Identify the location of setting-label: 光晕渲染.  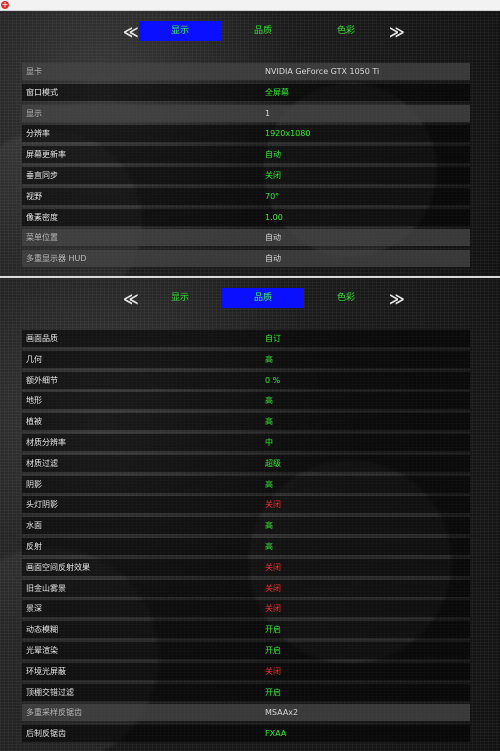
(42, 650).